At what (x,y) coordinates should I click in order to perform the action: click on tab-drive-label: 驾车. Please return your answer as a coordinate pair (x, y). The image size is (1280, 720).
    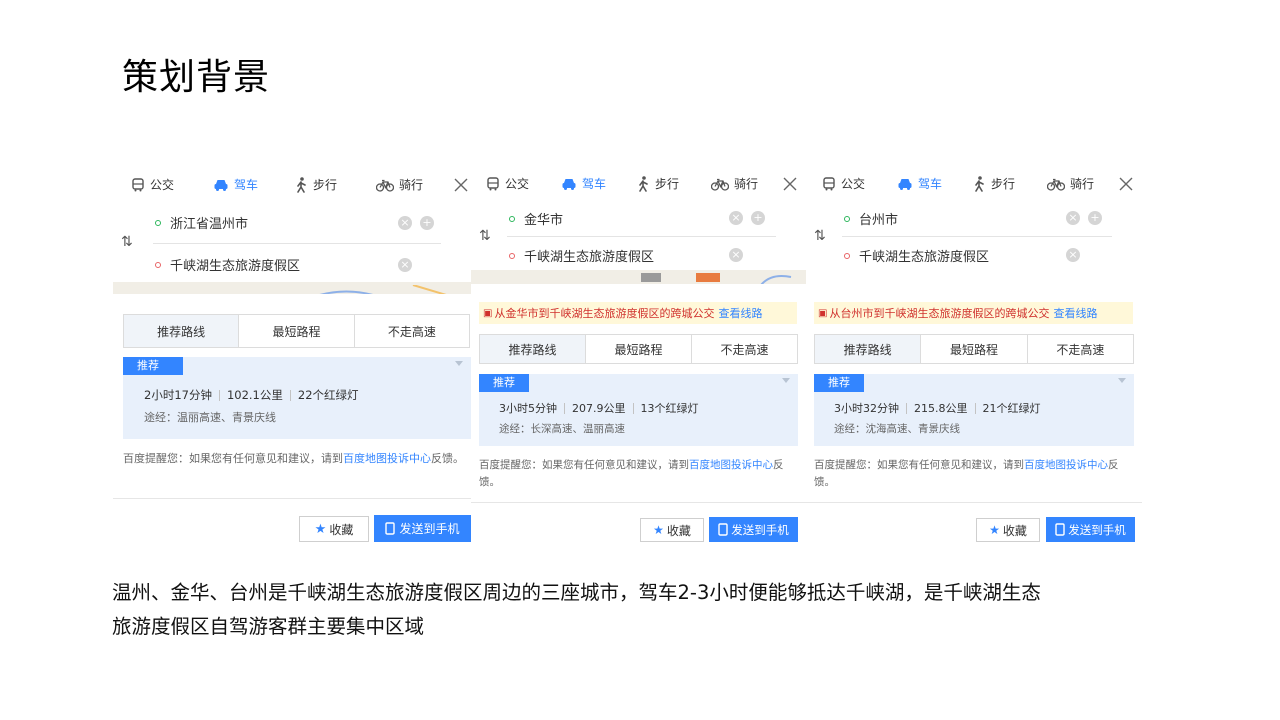
    Looking at the image, I should click on (594, 184).